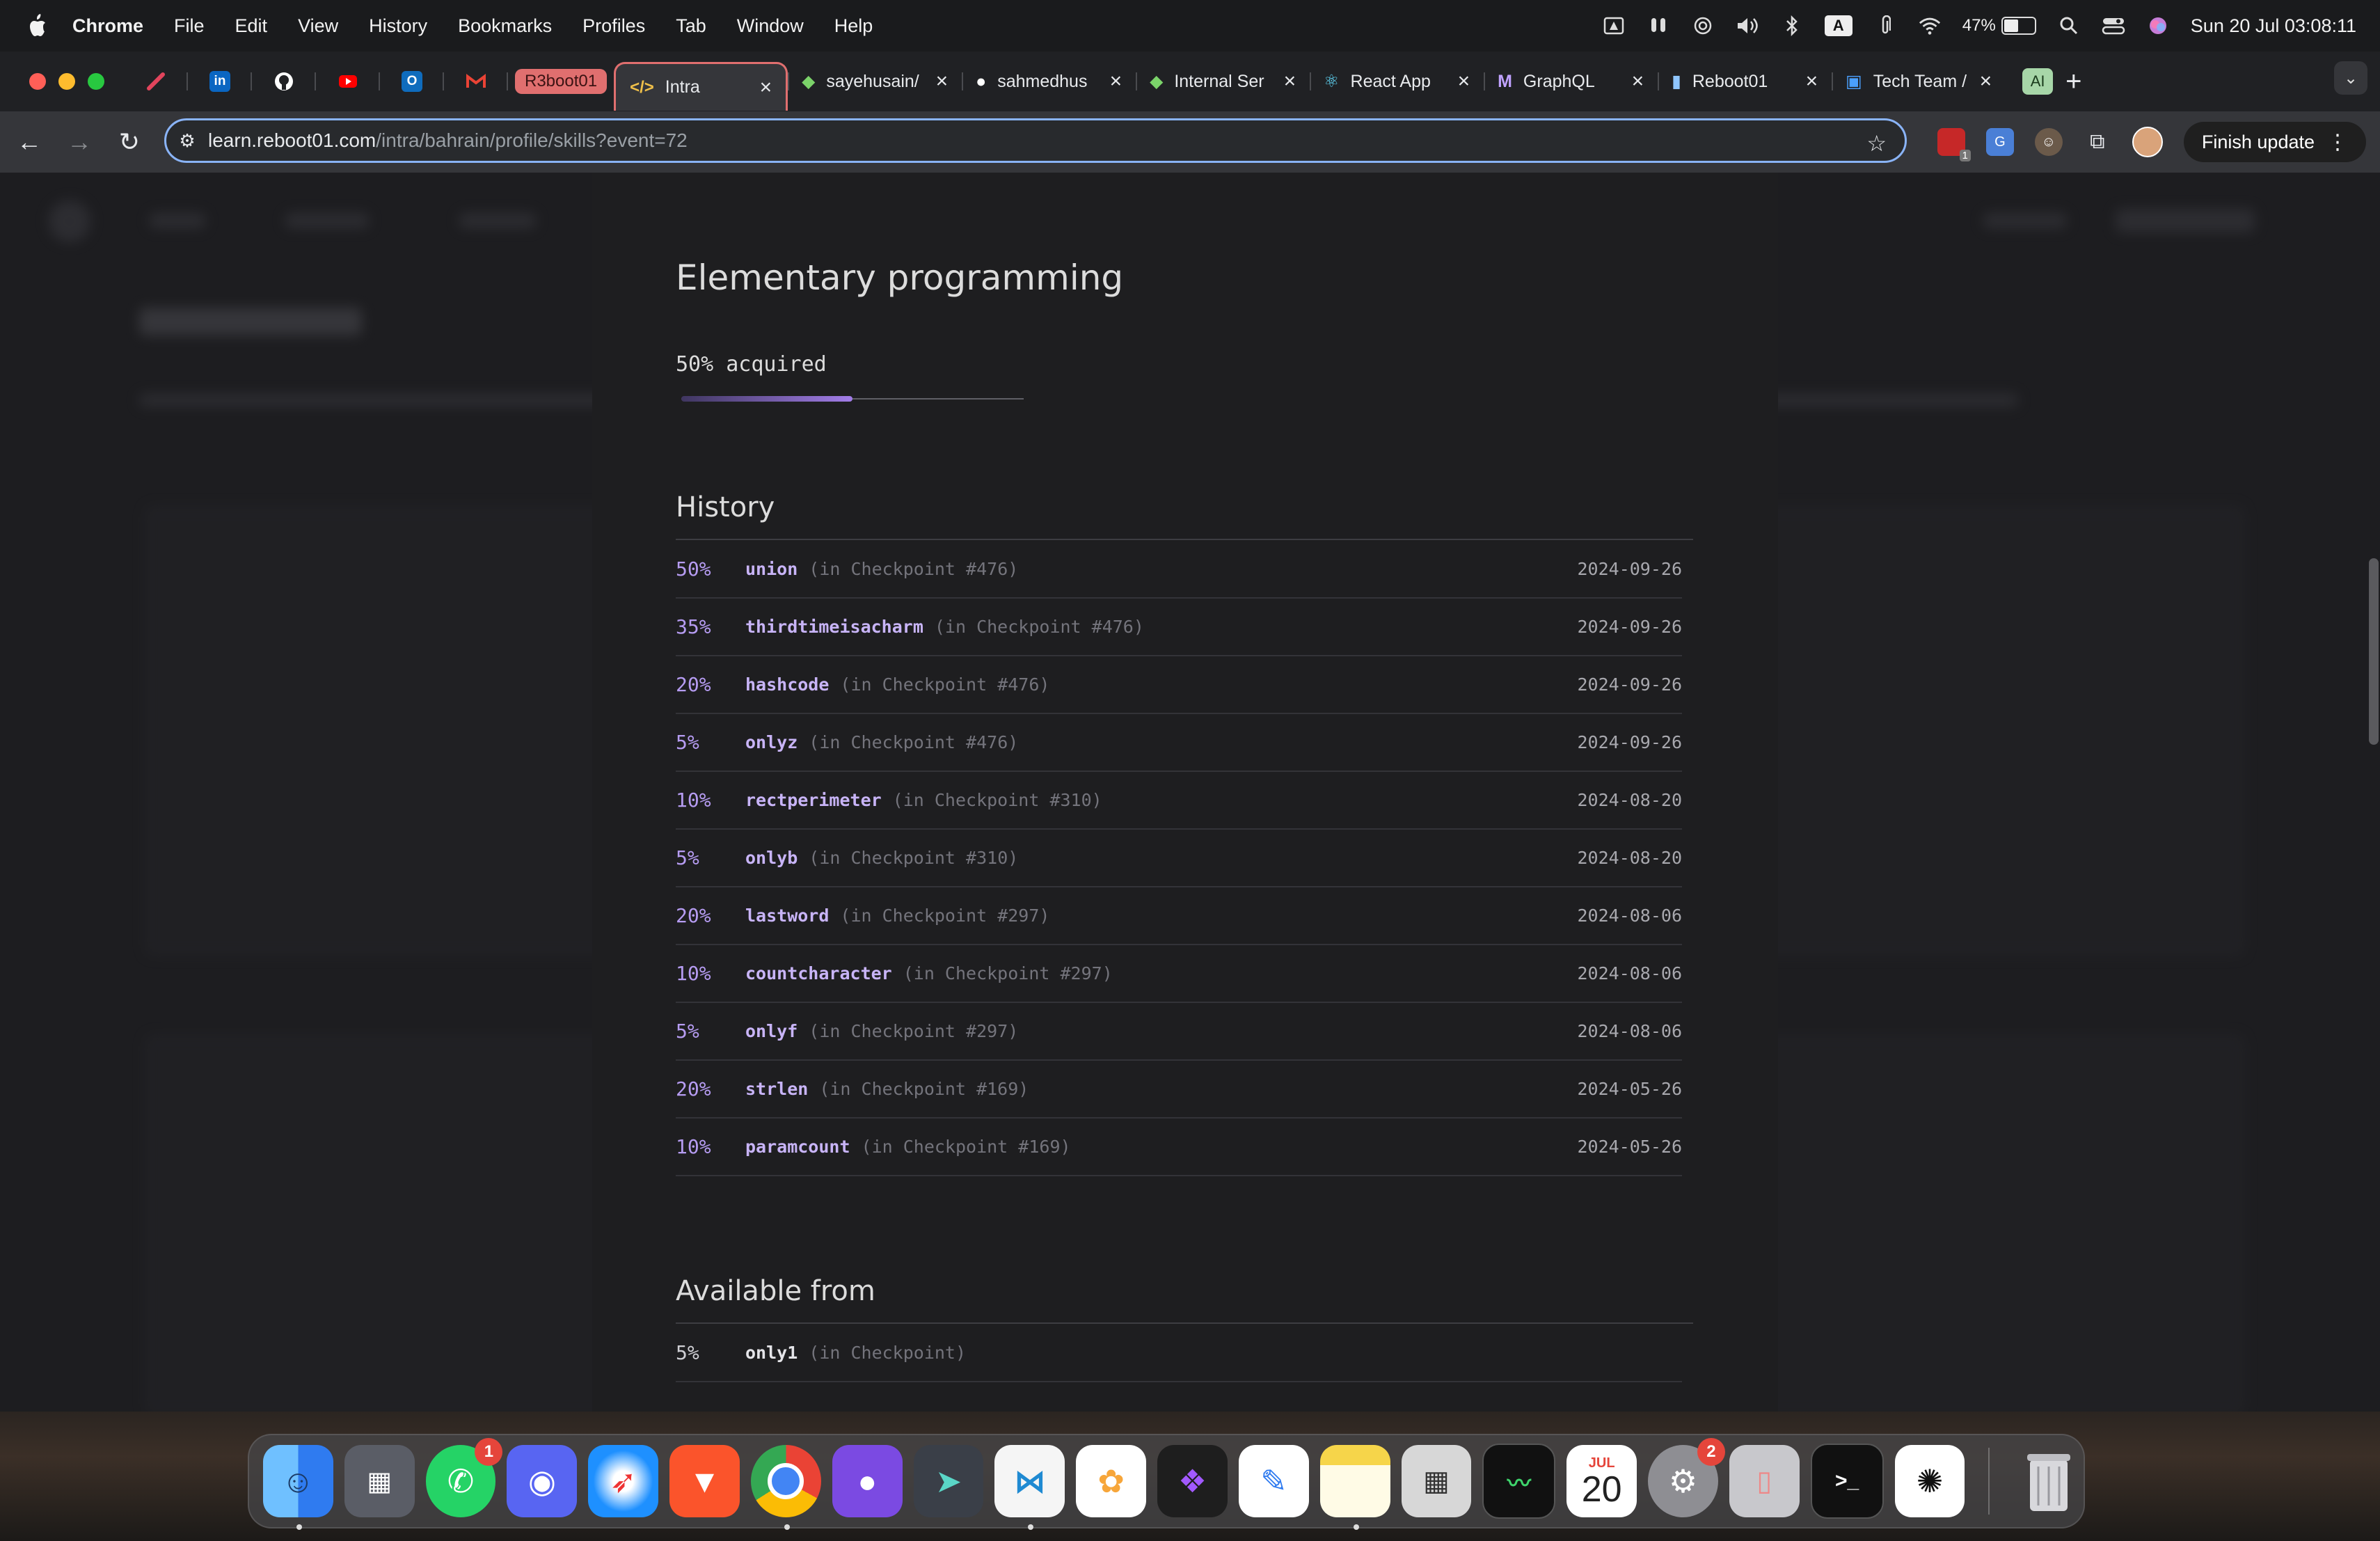  I want to click on finish-update-button: Finish update ⋮, so click(2274, 142).